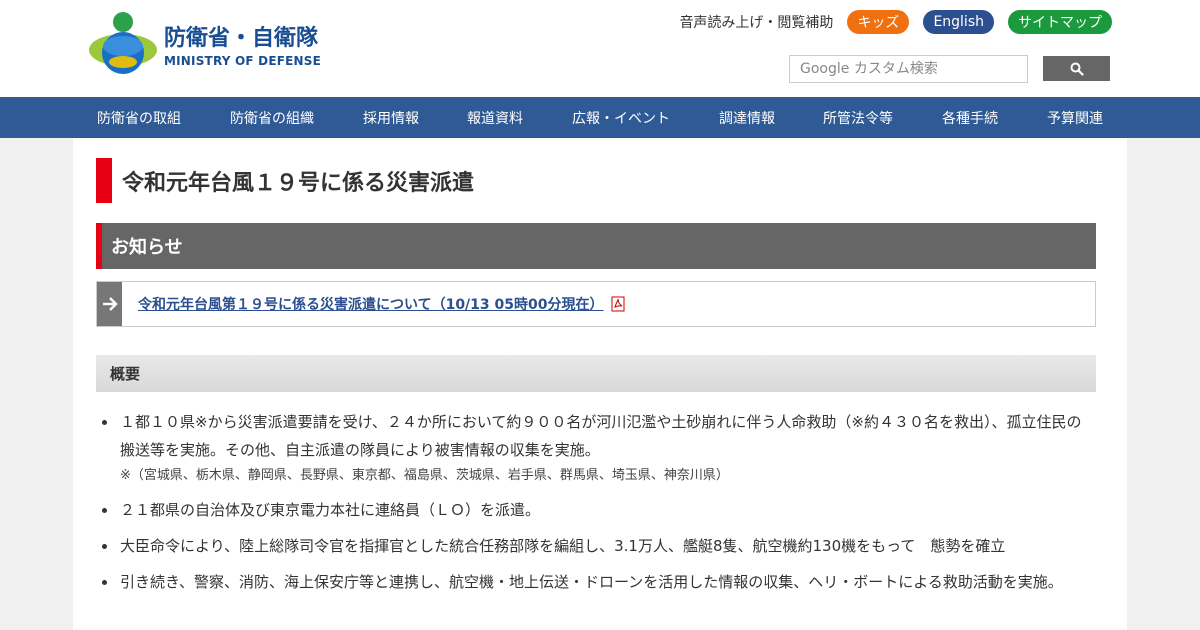  Describe the element at coordinates (617, 304) in the screenshot. I see `pdf-icon` at that location.